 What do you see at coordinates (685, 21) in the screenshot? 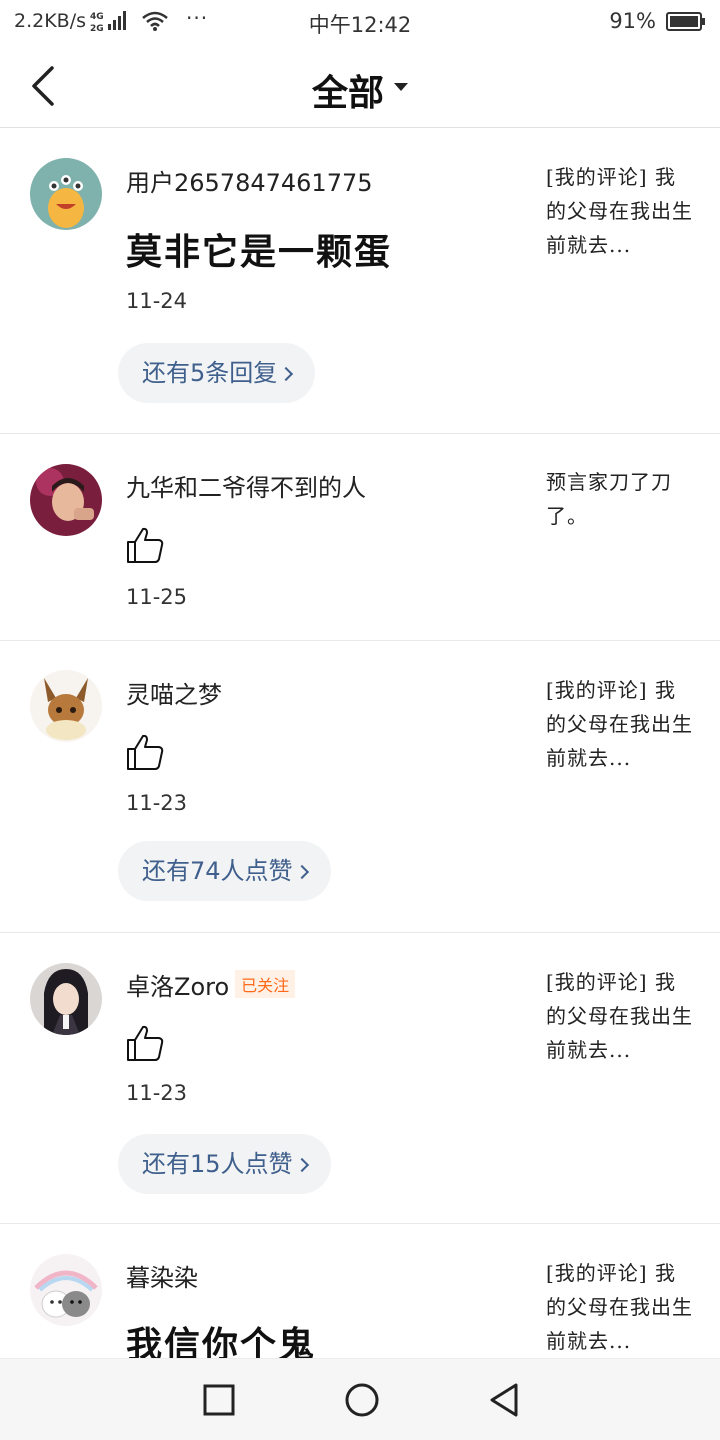
I see `battery-icon` at bounding box center [685, 21].